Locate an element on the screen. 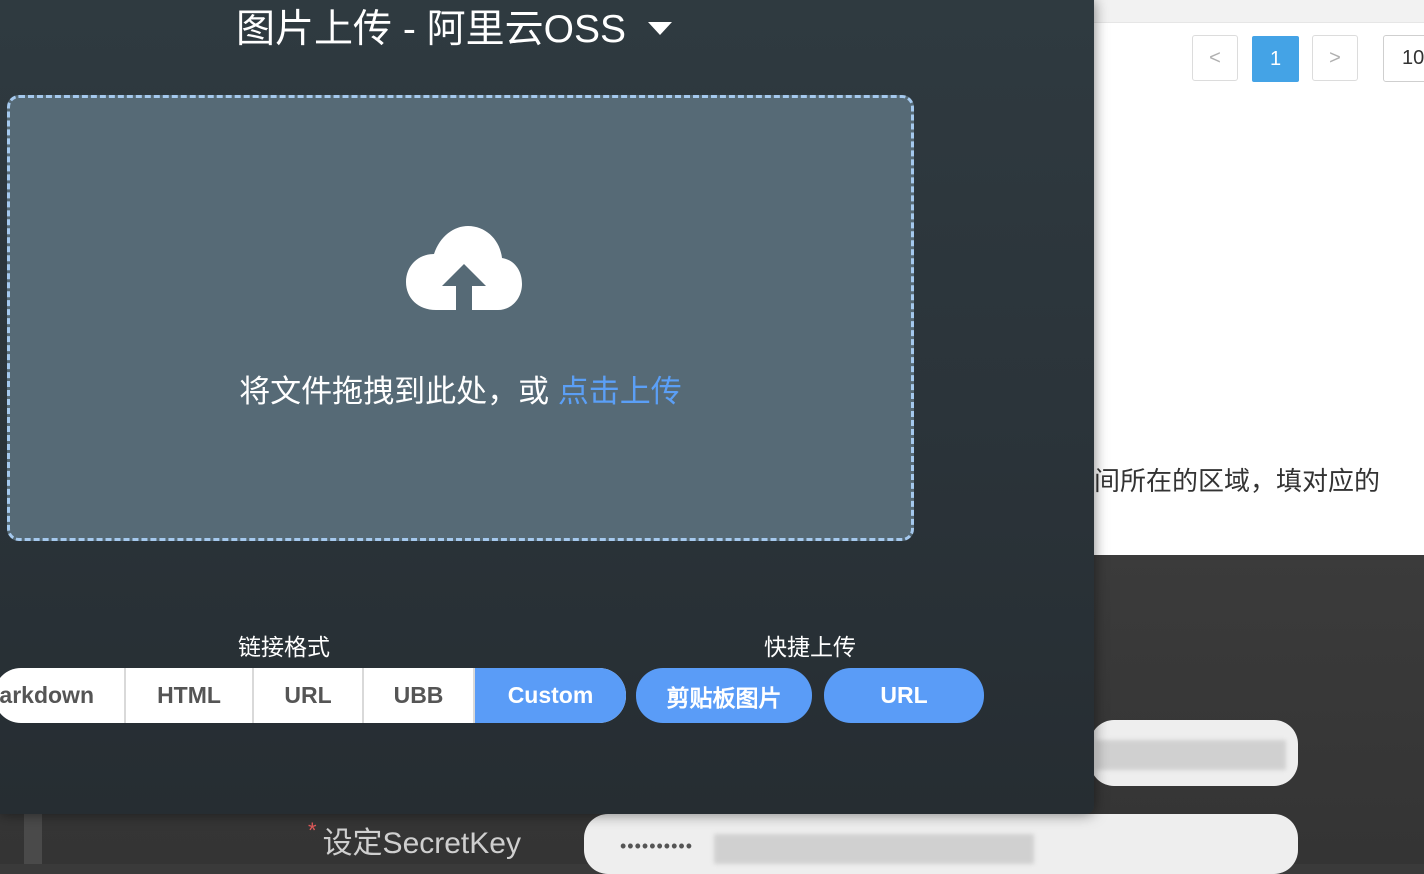  format-url-button: URL is located at coordinates (309, 695).